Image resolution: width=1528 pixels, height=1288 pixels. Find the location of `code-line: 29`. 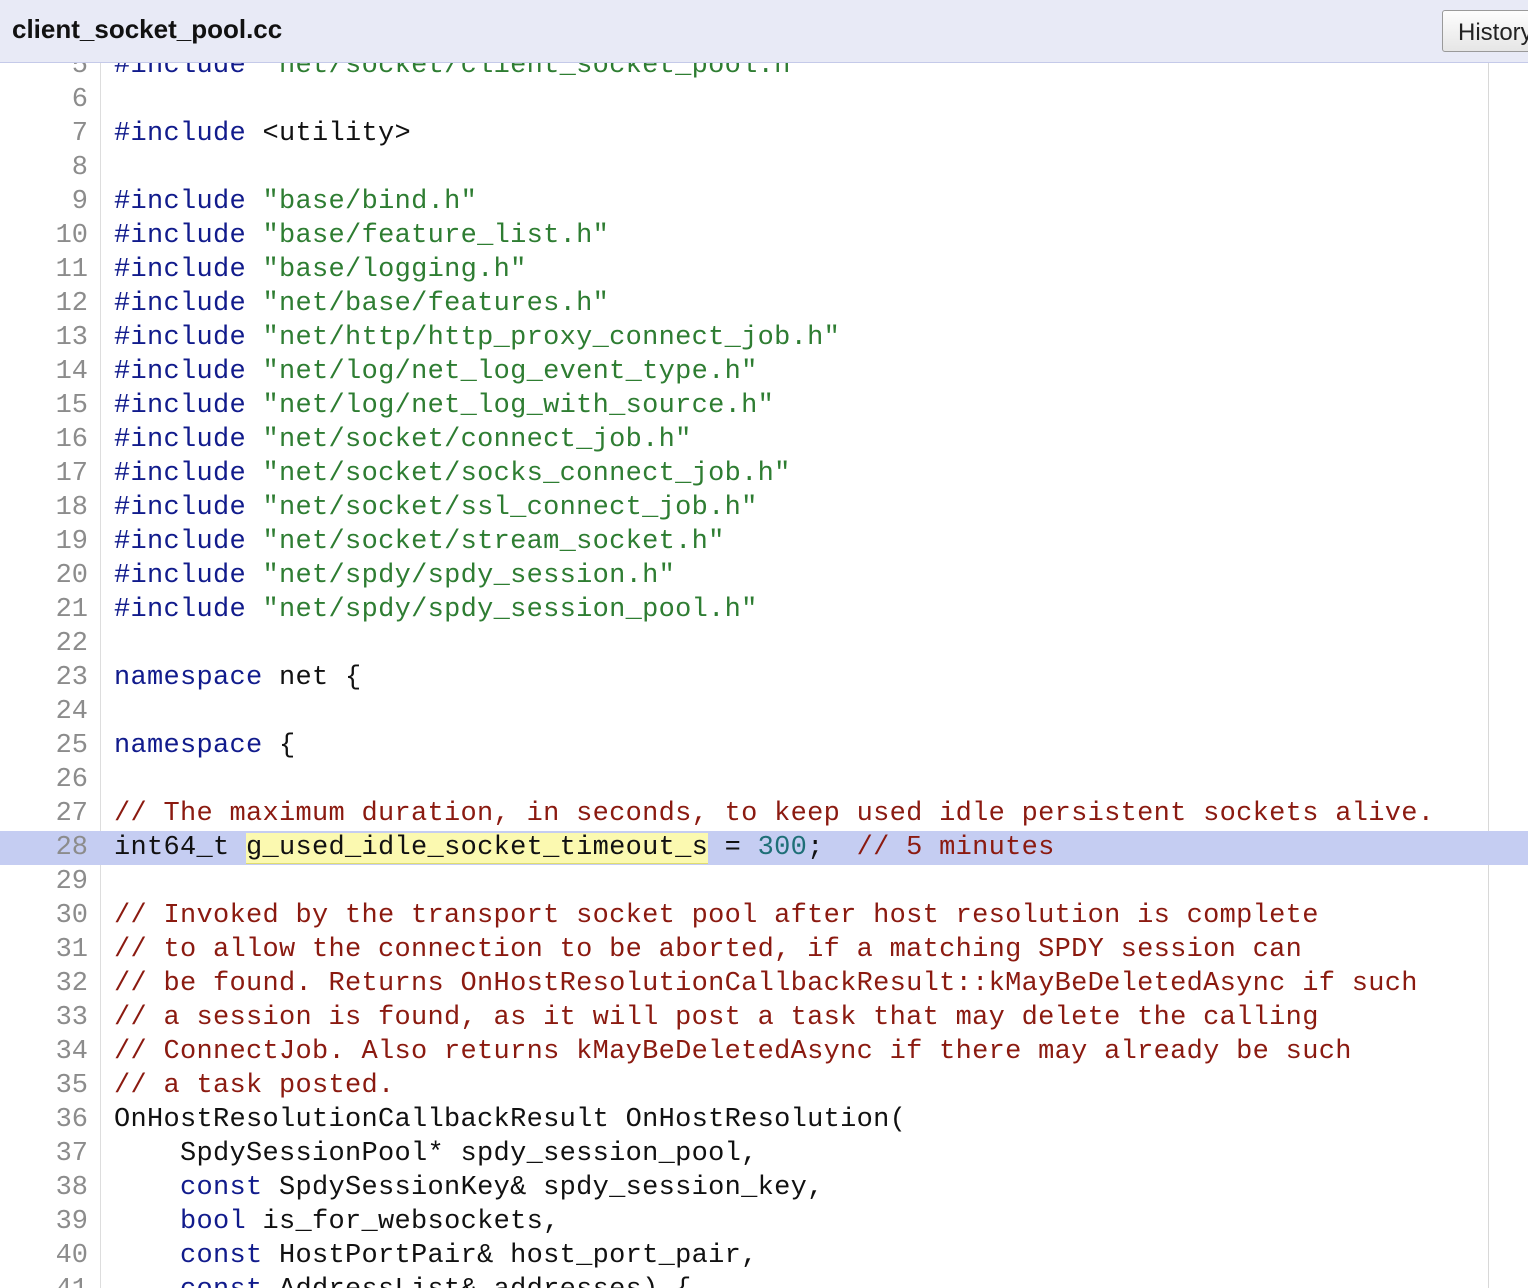

code-line: 29 is located at coordinates (764, 882).